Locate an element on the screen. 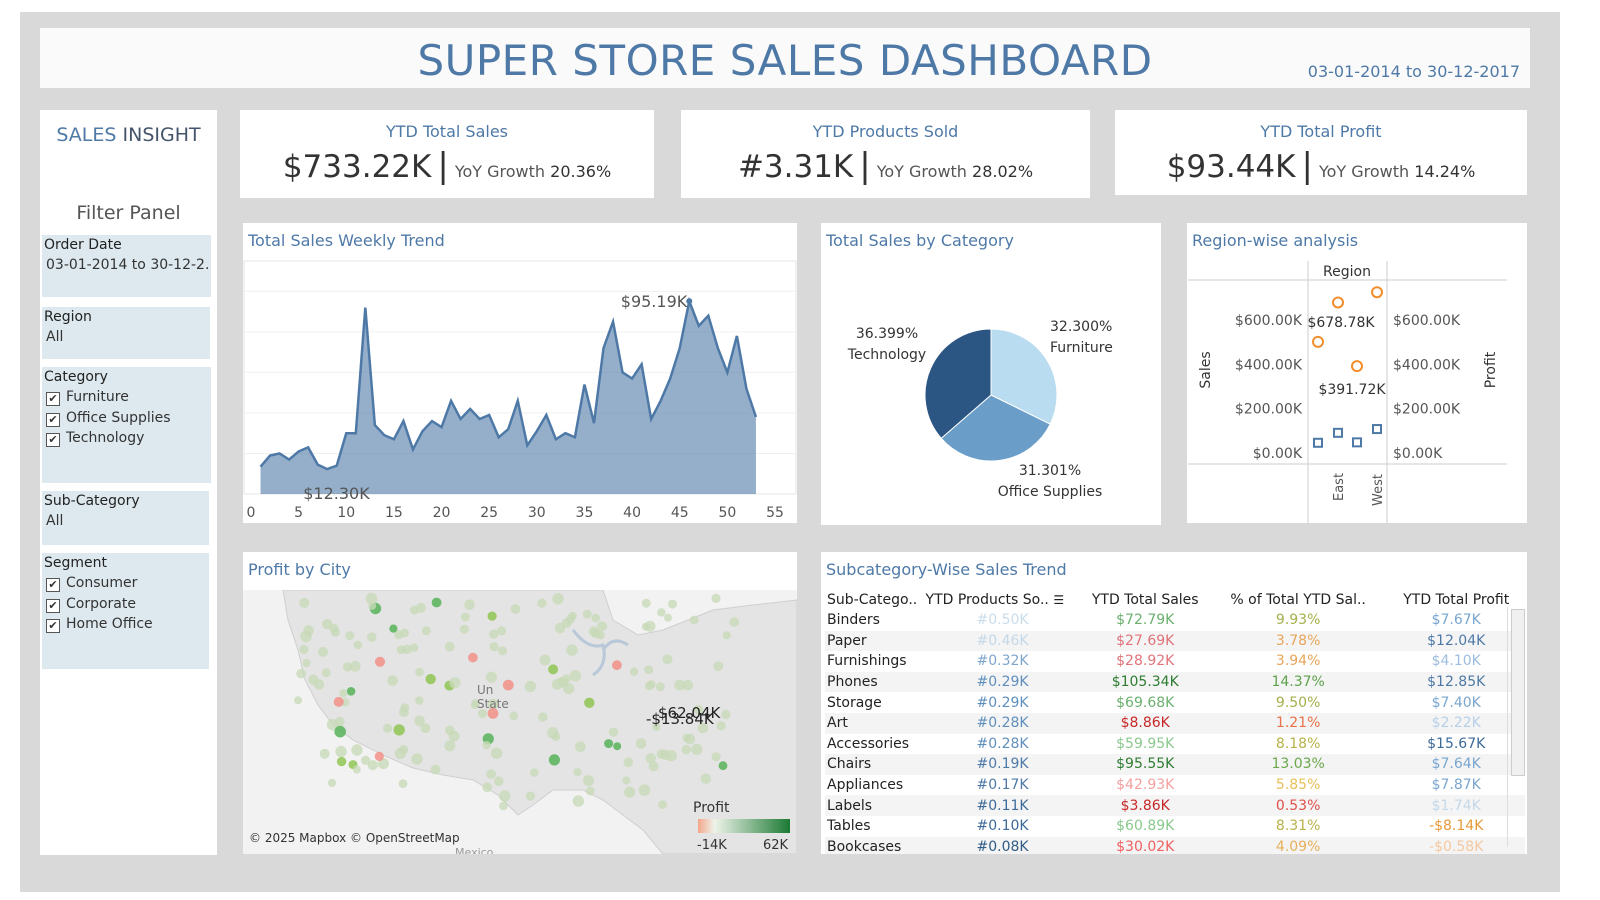  table-row: Furnishings #0.32K $28.92K 3.94% $4.10K is located at coordinates (1175, 661).